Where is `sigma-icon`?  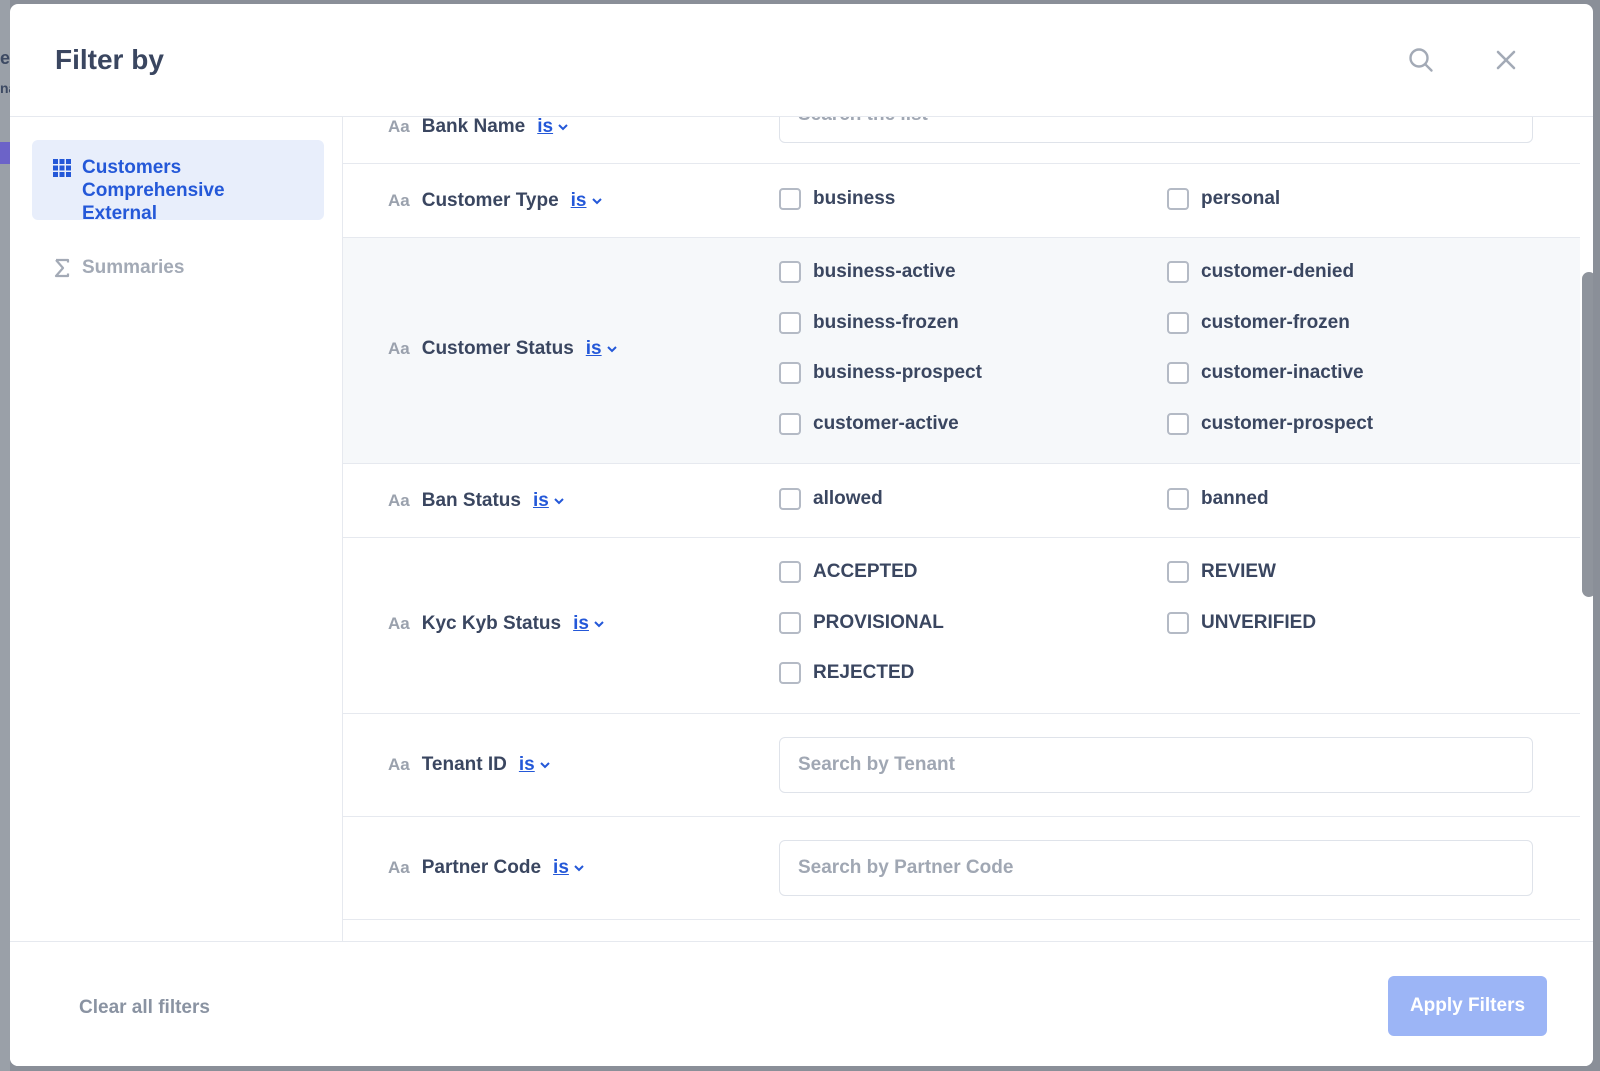 sigma-icon is located at coordinates (62, 268).